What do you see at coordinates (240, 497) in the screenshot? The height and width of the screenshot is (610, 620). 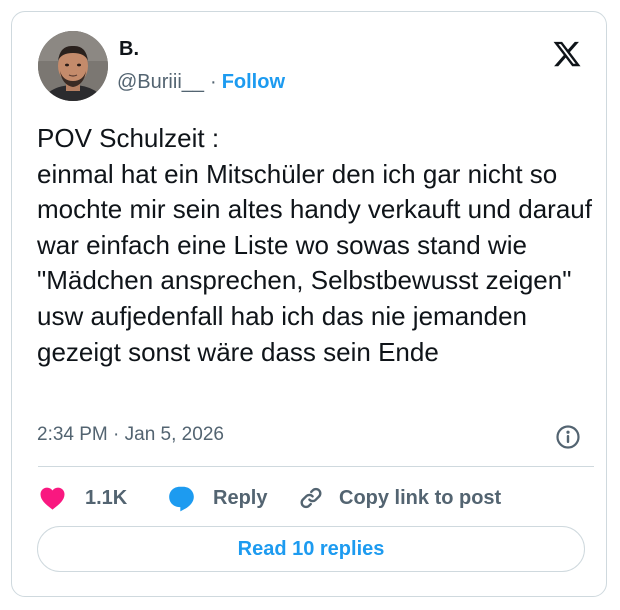 I see `reply-label: Reply` at bounding box center [240, 497].